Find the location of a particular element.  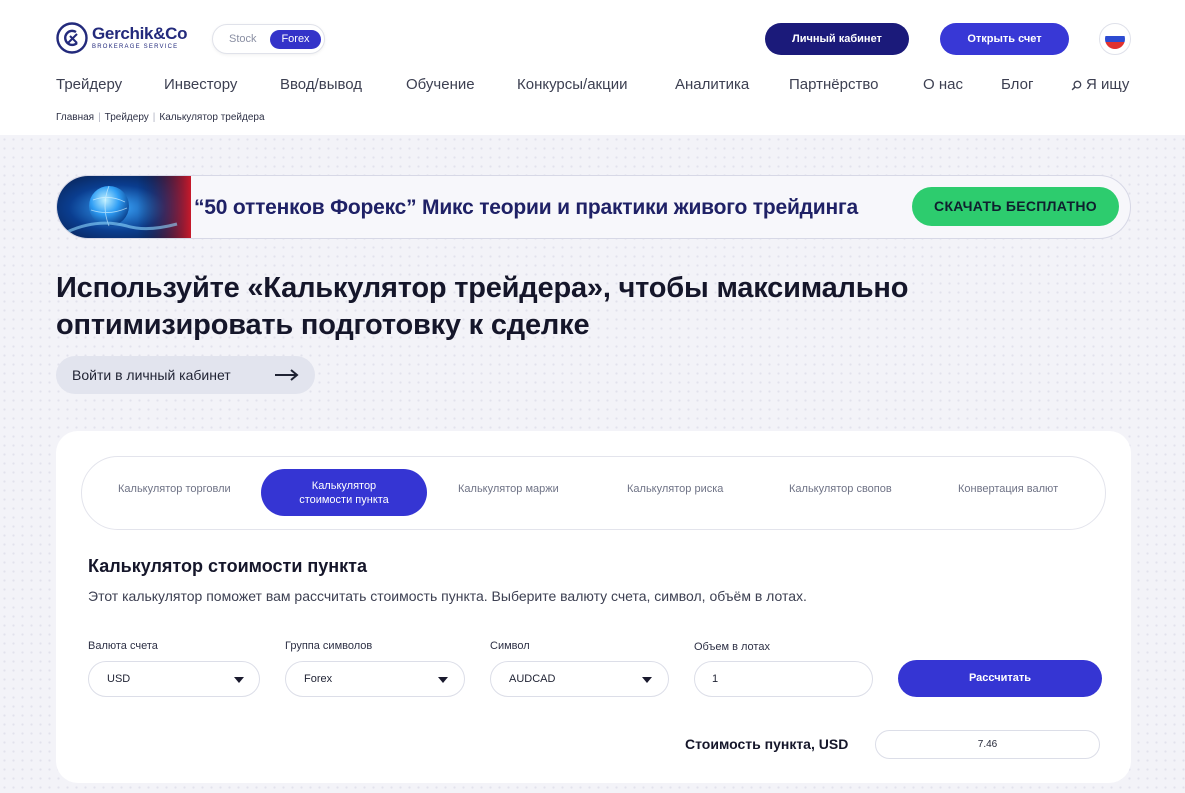

arrow-right-icon is located at coordinates (287, 375).